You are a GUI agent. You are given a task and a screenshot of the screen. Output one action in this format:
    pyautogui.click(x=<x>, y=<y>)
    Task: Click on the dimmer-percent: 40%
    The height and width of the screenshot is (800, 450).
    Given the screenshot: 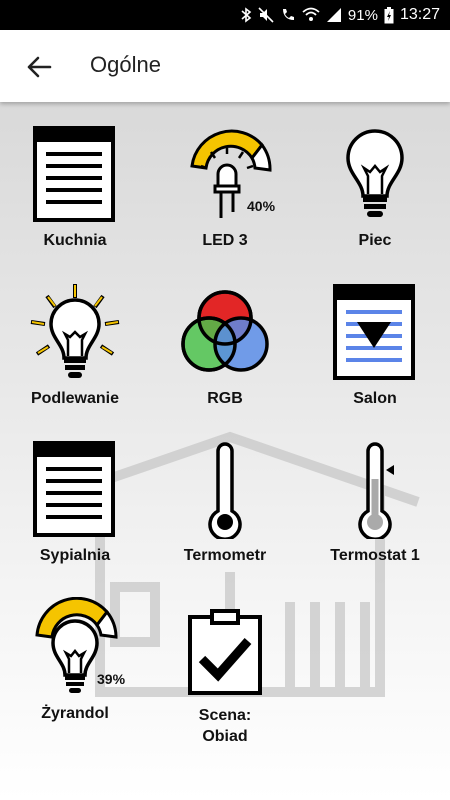 What is the action you would take?
    pyautogui.click(x=261, y=206)
    